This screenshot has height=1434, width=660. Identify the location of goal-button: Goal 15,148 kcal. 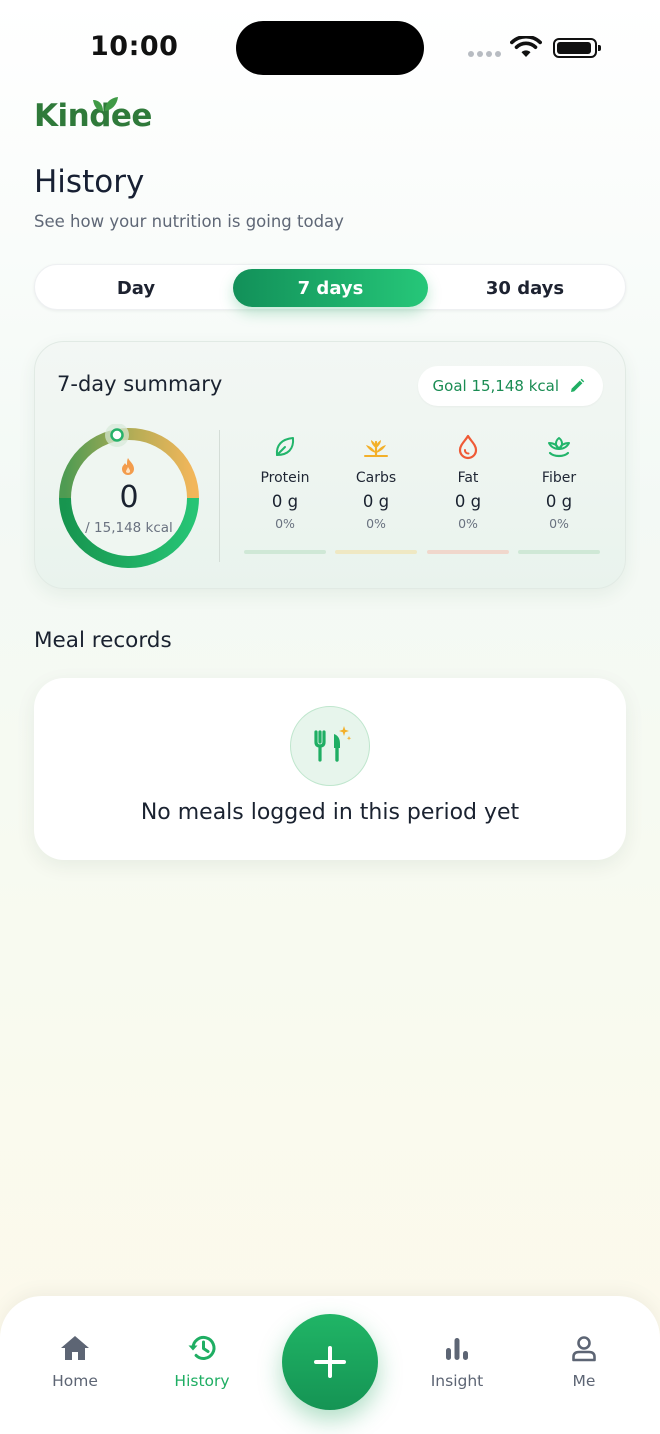
(510, 386).